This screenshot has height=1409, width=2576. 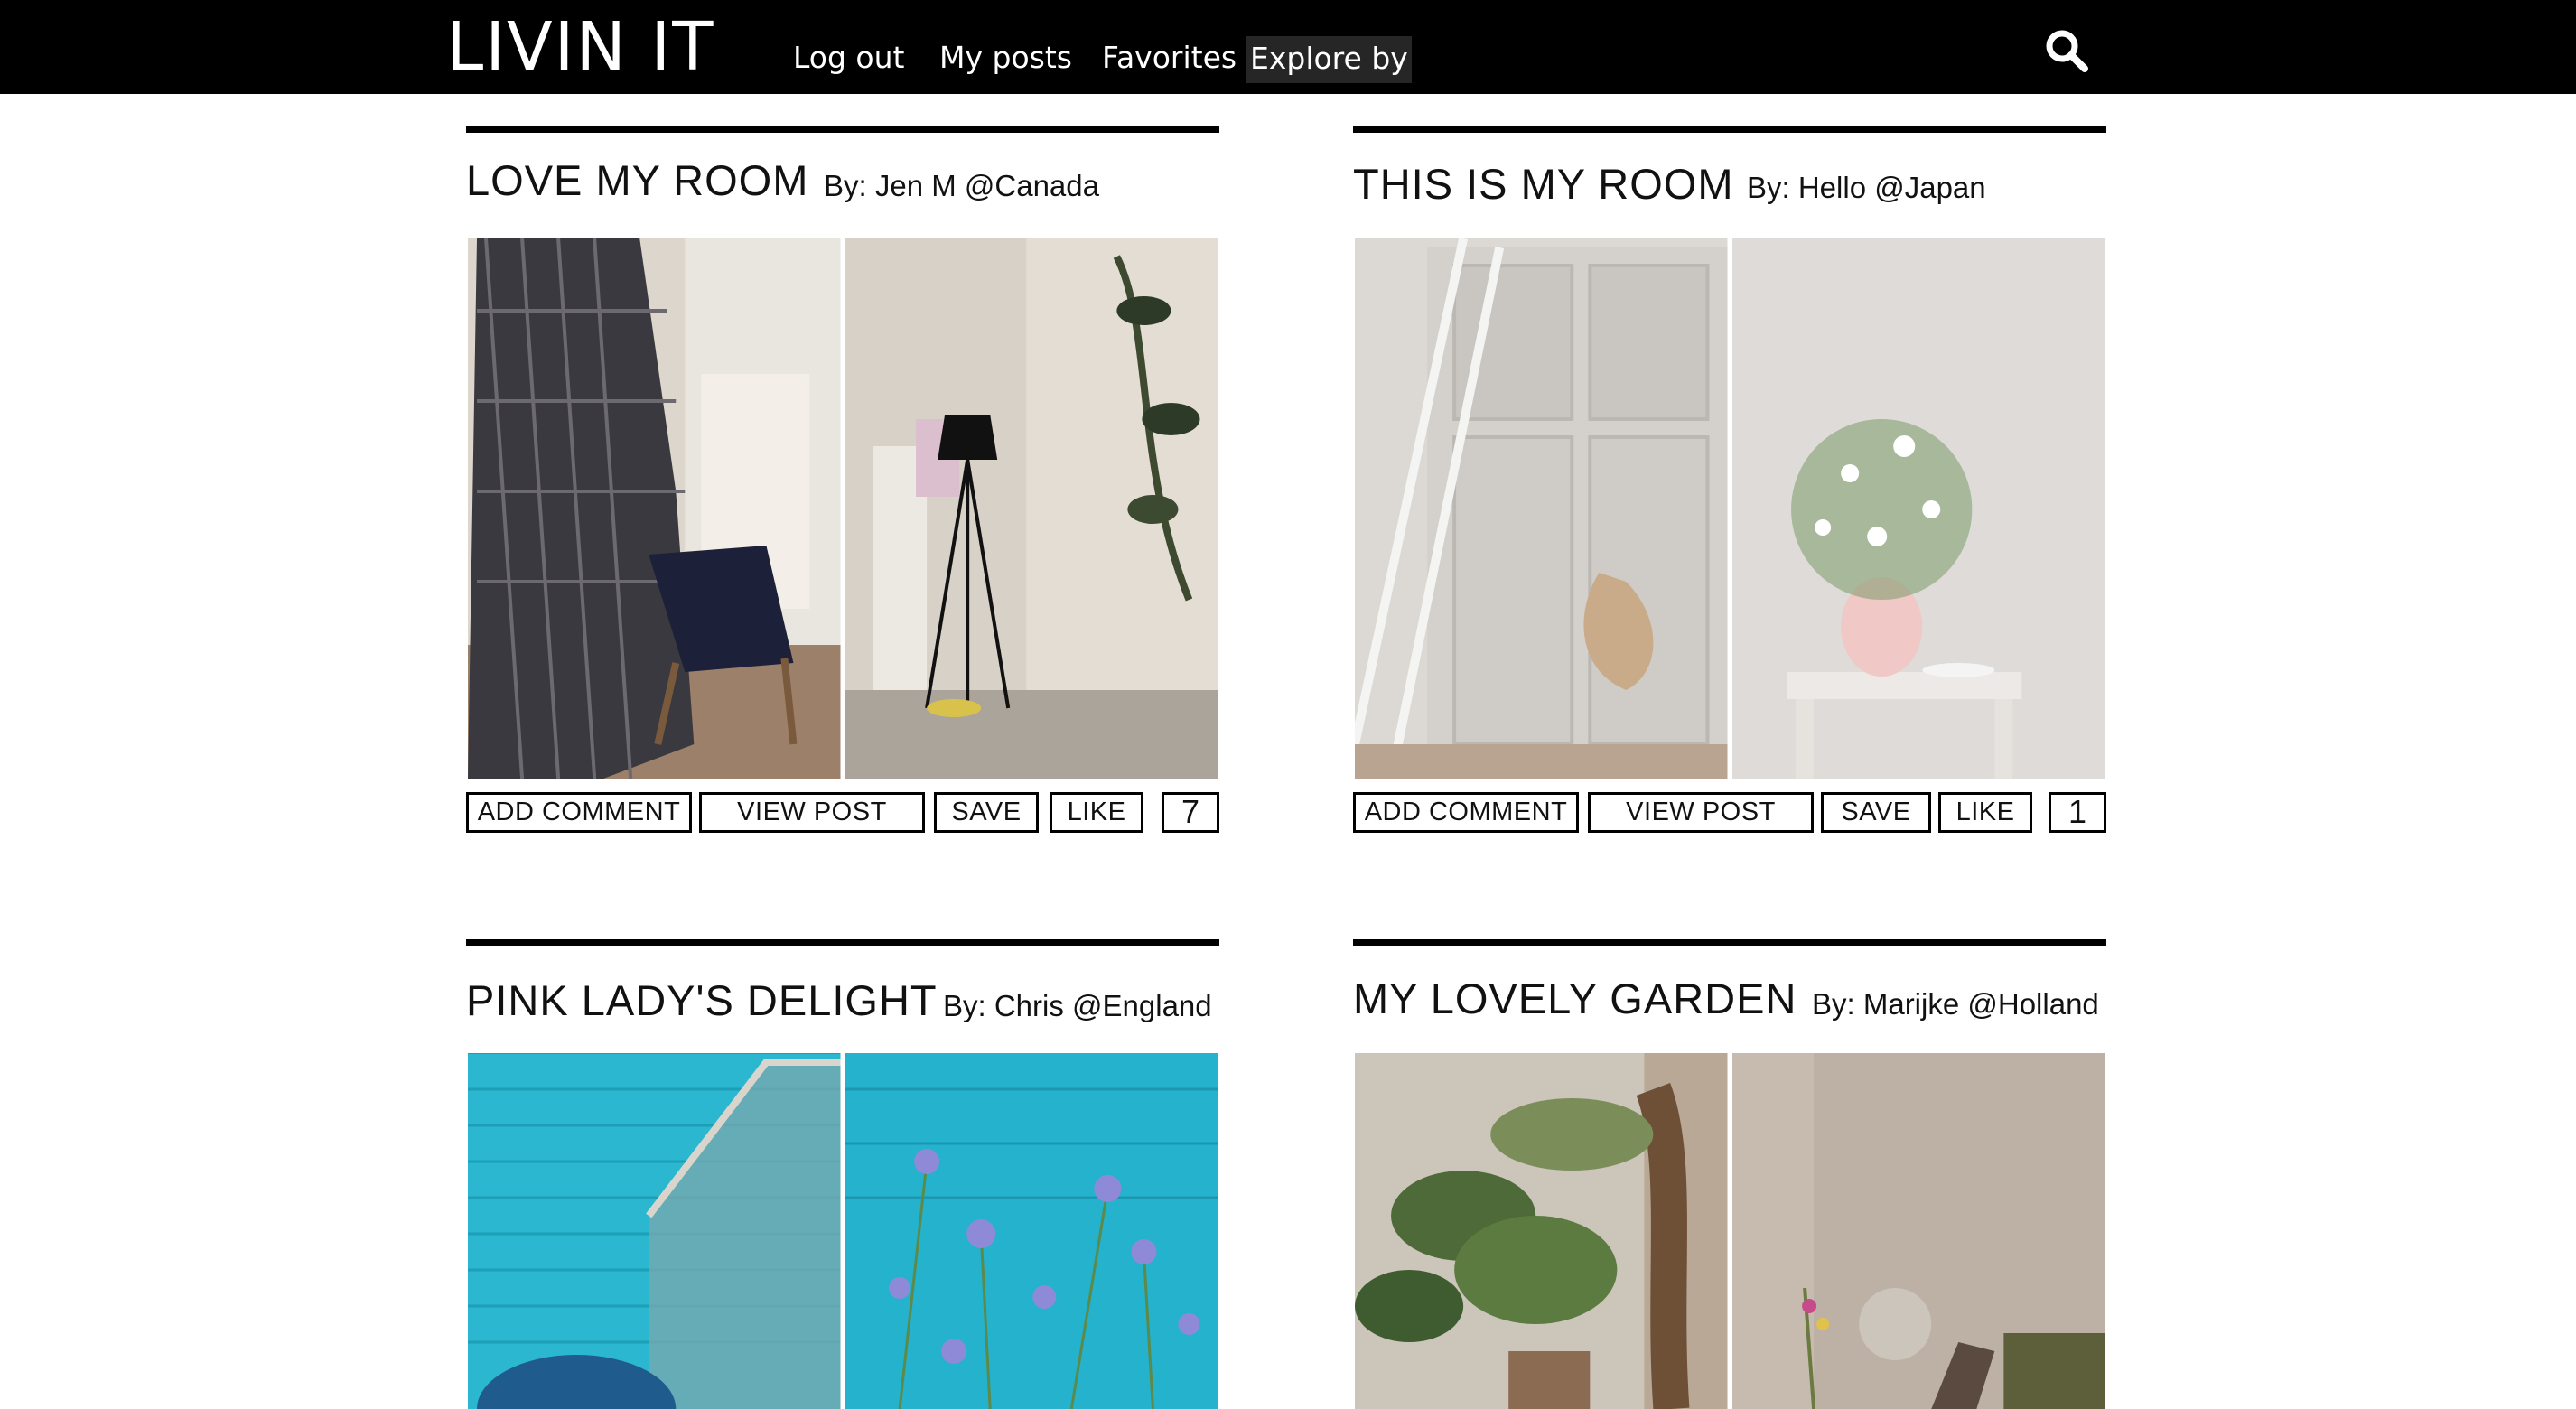 I want to click on search-icon, so click(x=2066, y=51).